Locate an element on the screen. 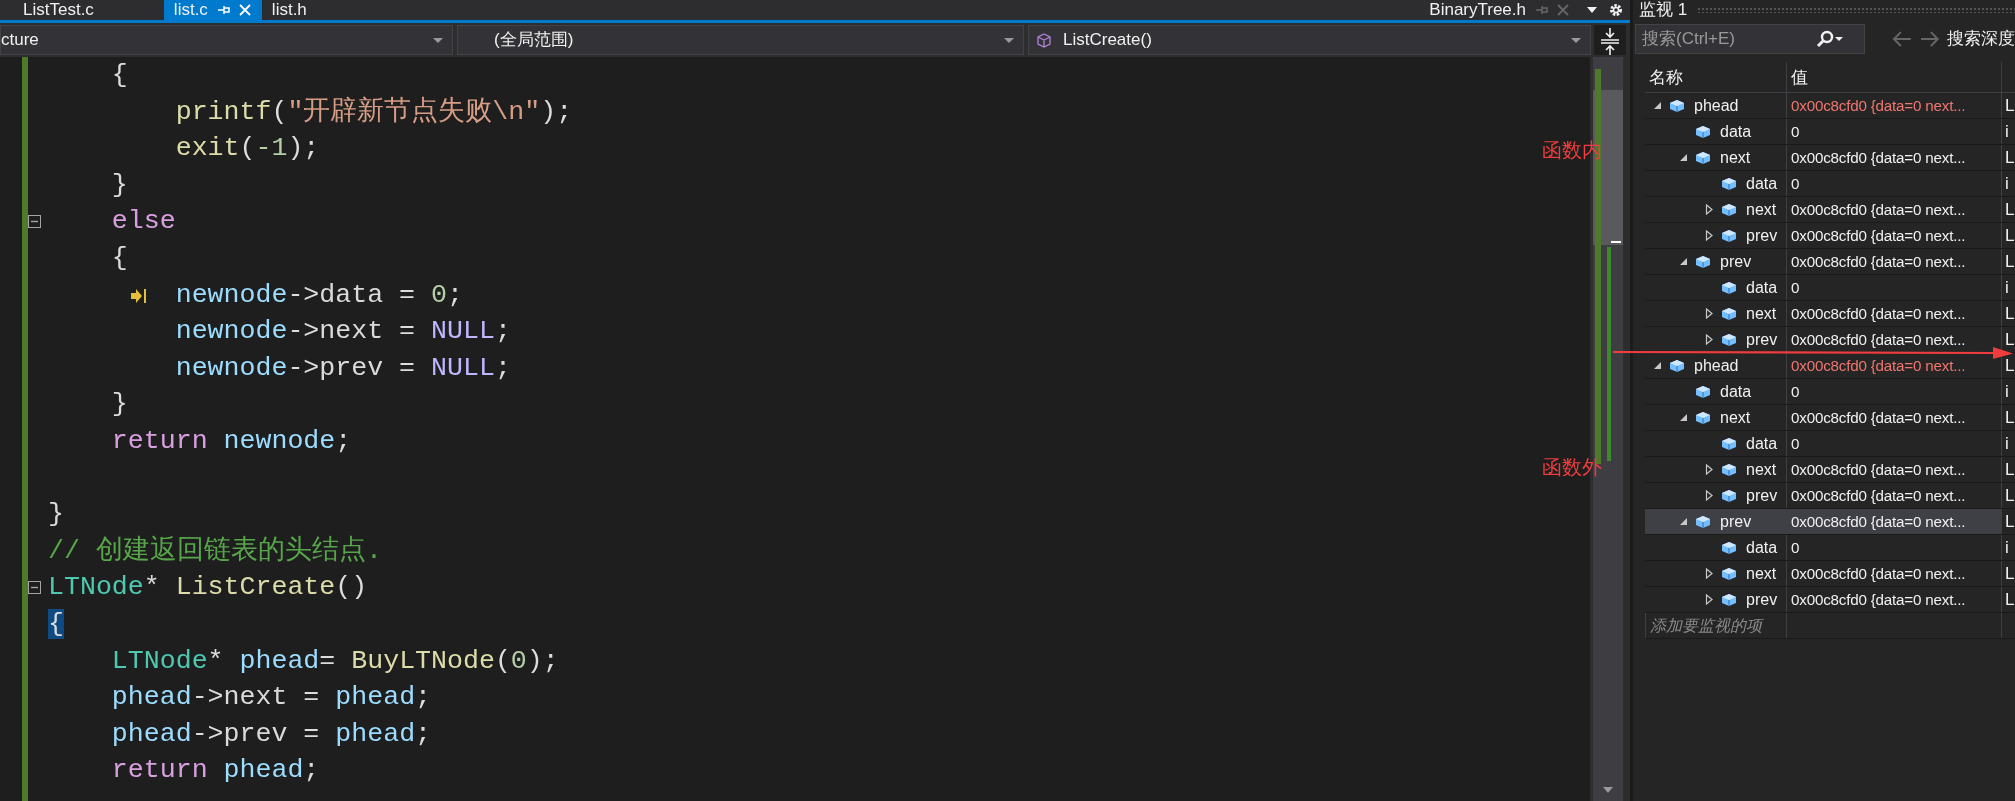 The height and width of the screenshot is (801, 2015). member-dropdown: ListCreate() is located at coordinates (1309, 40).